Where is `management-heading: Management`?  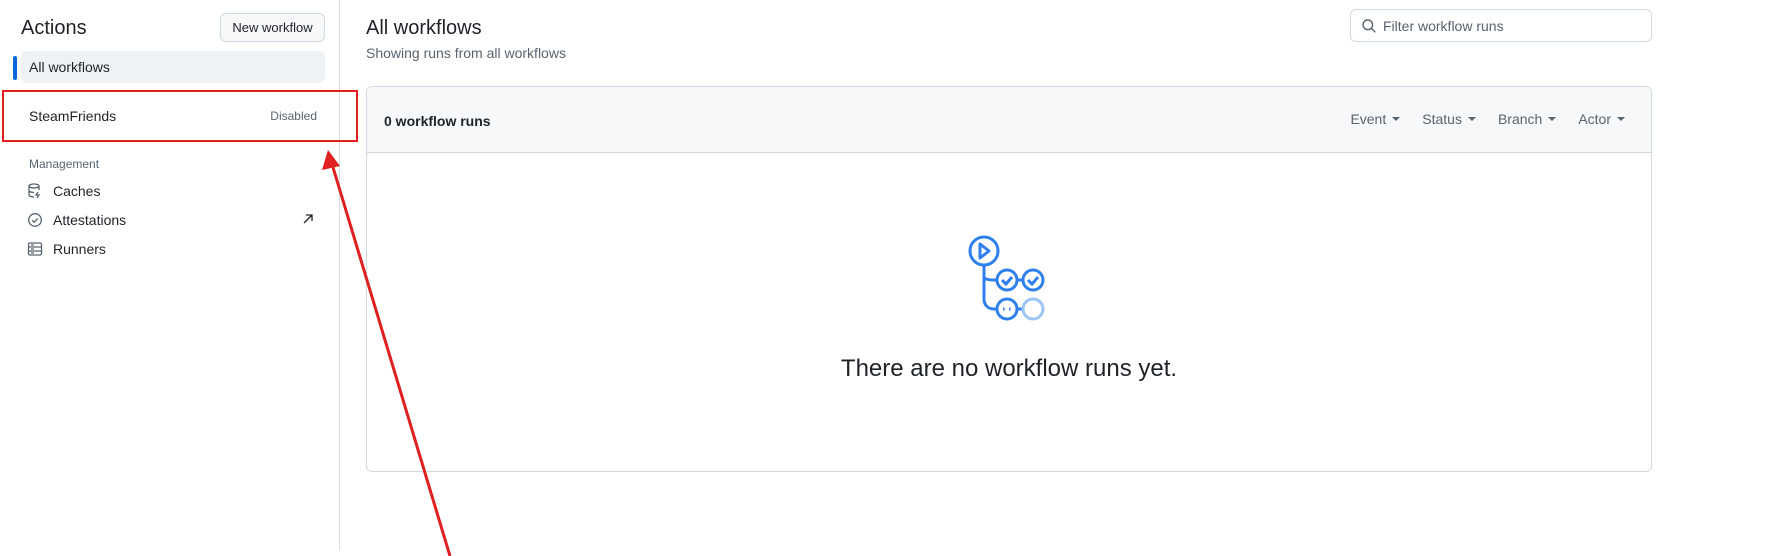 management-heading: Management is located at coordinates (64, 164).